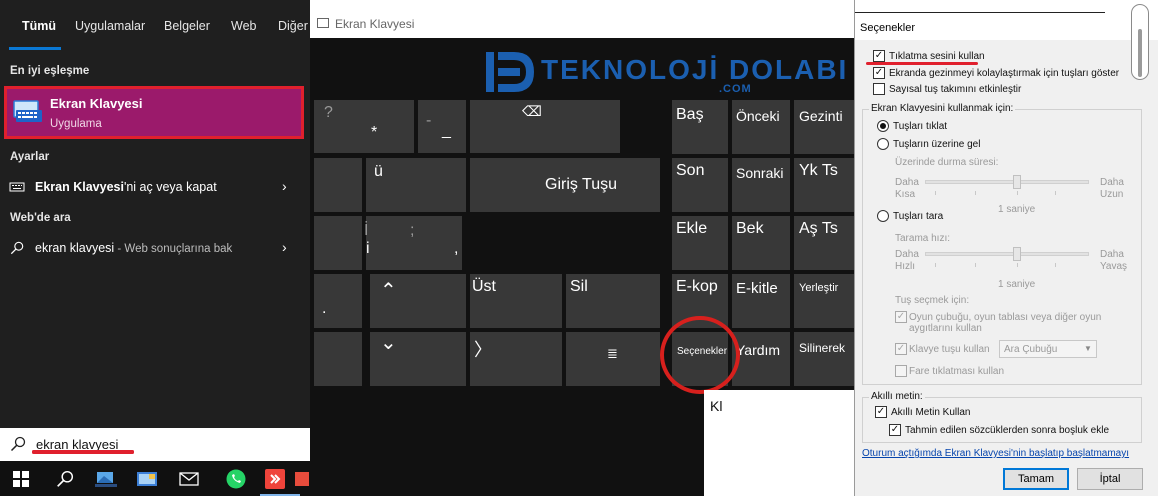  I want to click on key-u-umlaut: ü, so click(416, 185).